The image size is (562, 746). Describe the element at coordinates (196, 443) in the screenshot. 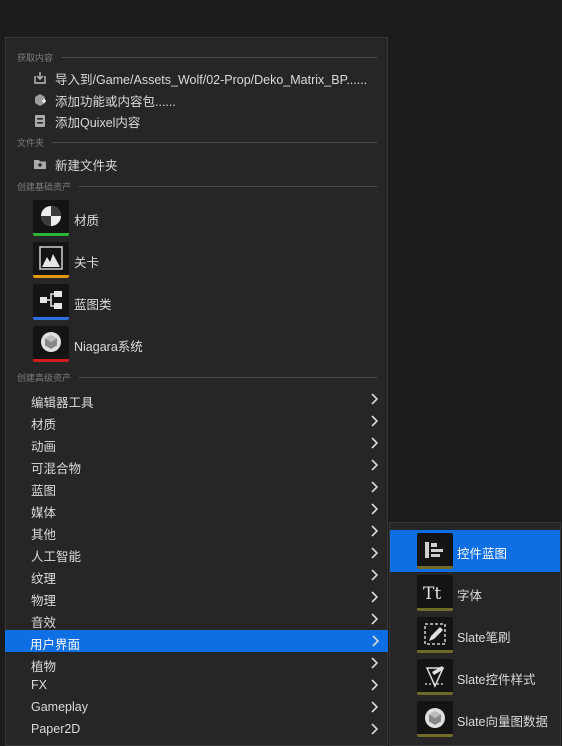

I see `category-item: 动画` at that location.